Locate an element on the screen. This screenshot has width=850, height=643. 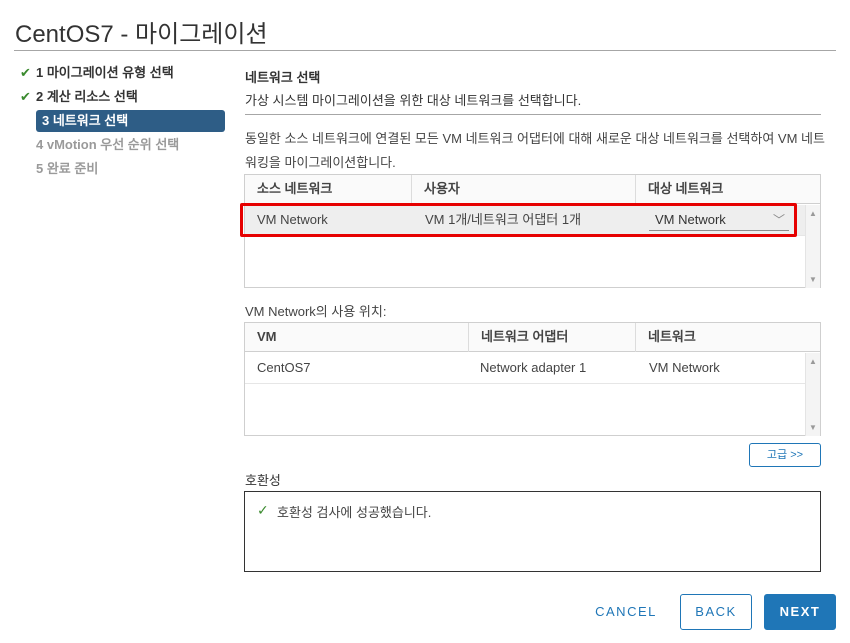
selection-highlight is located at coordinates (518, 220).